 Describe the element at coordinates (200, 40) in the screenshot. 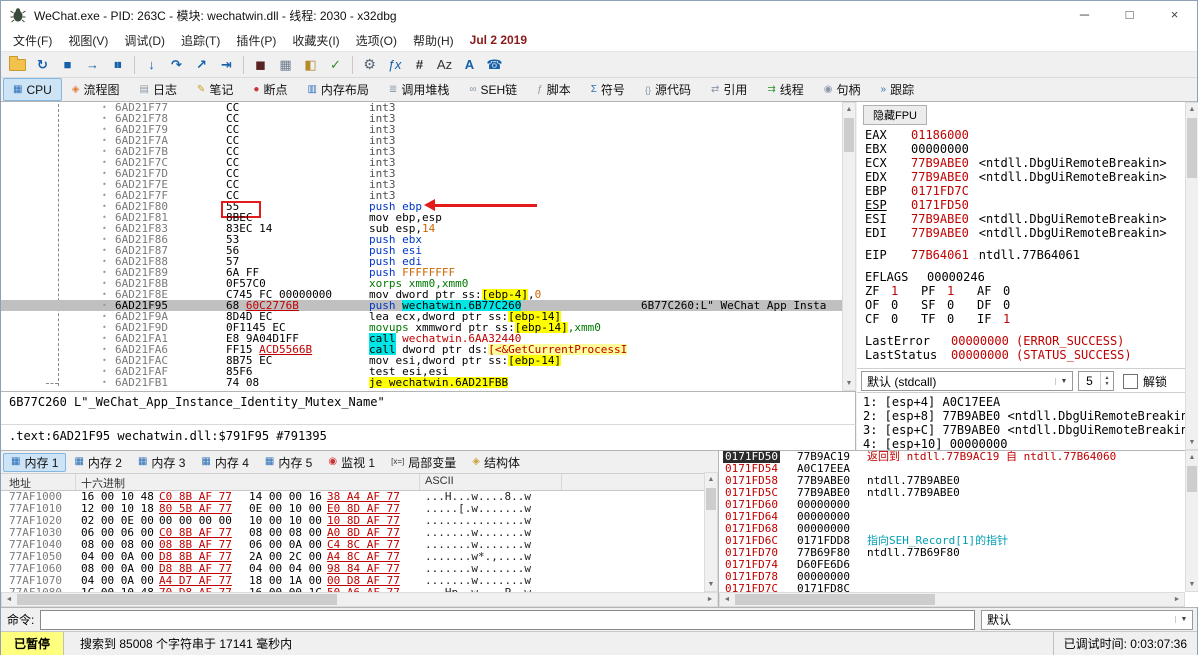

I see `menu-trace: 追踪(T)` at that location.